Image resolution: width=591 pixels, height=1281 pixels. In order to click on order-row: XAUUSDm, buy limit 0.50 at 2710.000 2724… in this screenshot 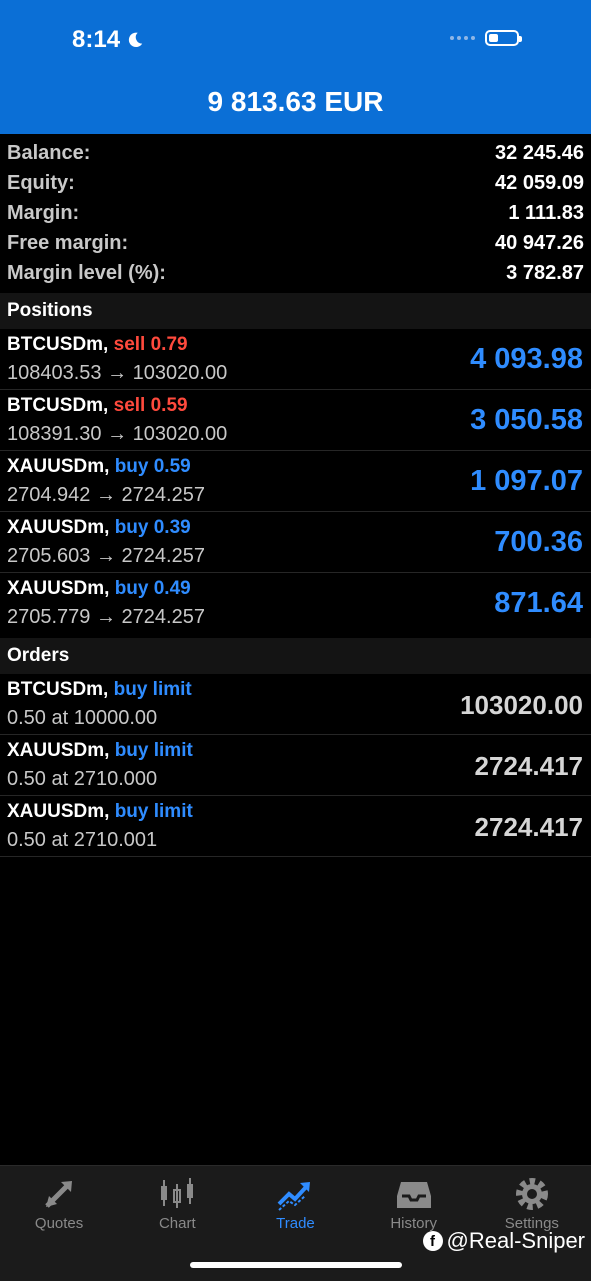, I will do `click(295, 765)`.